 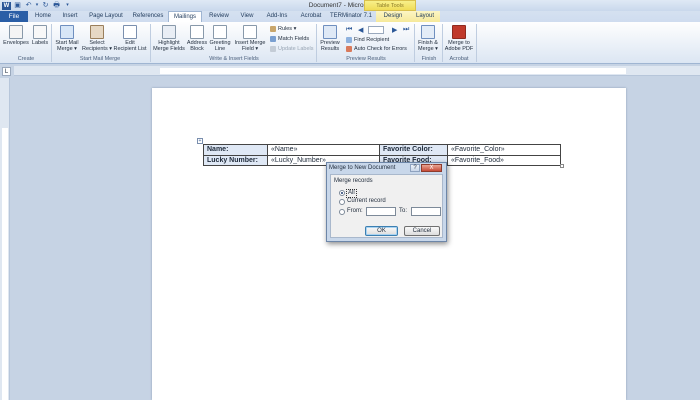 What do you see at coordinates (349, 49) in the screenshot?
I see `auto-check-icon` at bounding box center [349, 49].